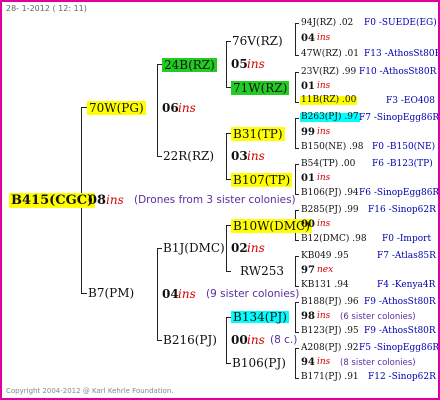  Describe the element at coordinates (329, 100) in the screenshot. I see `g4-1-bot: 11B(RZ) .00` at that location.